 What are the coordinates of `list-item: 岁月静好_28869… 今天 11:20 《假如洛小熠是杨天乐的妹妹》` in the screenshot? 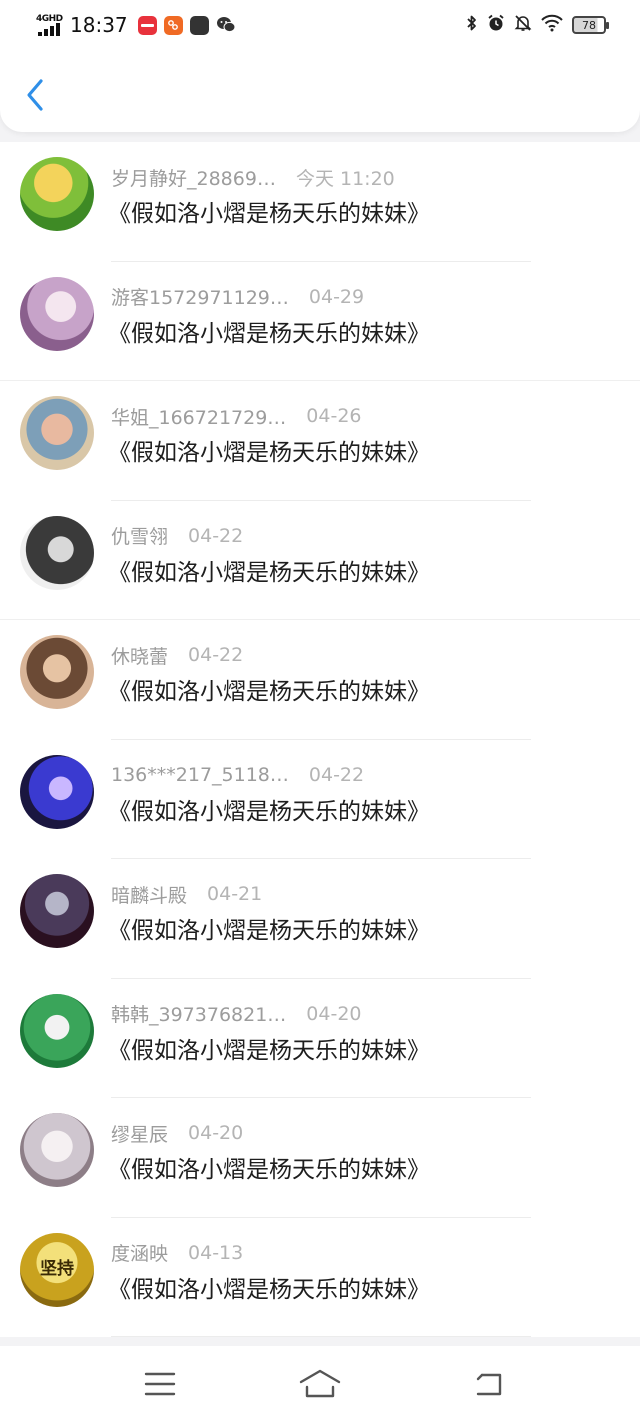 It's located at (320, 202).